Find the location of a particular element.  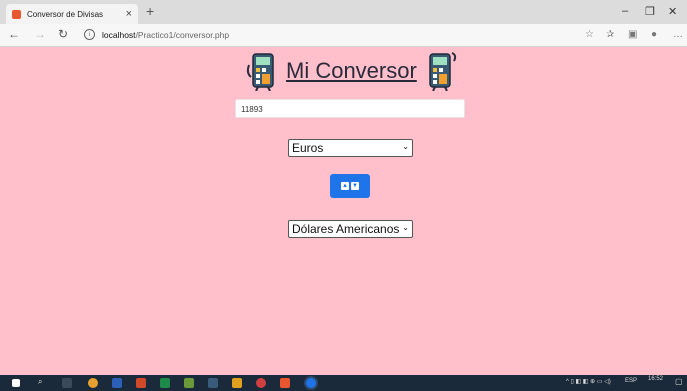

task-view-icon is located at coordinates (67, 383).